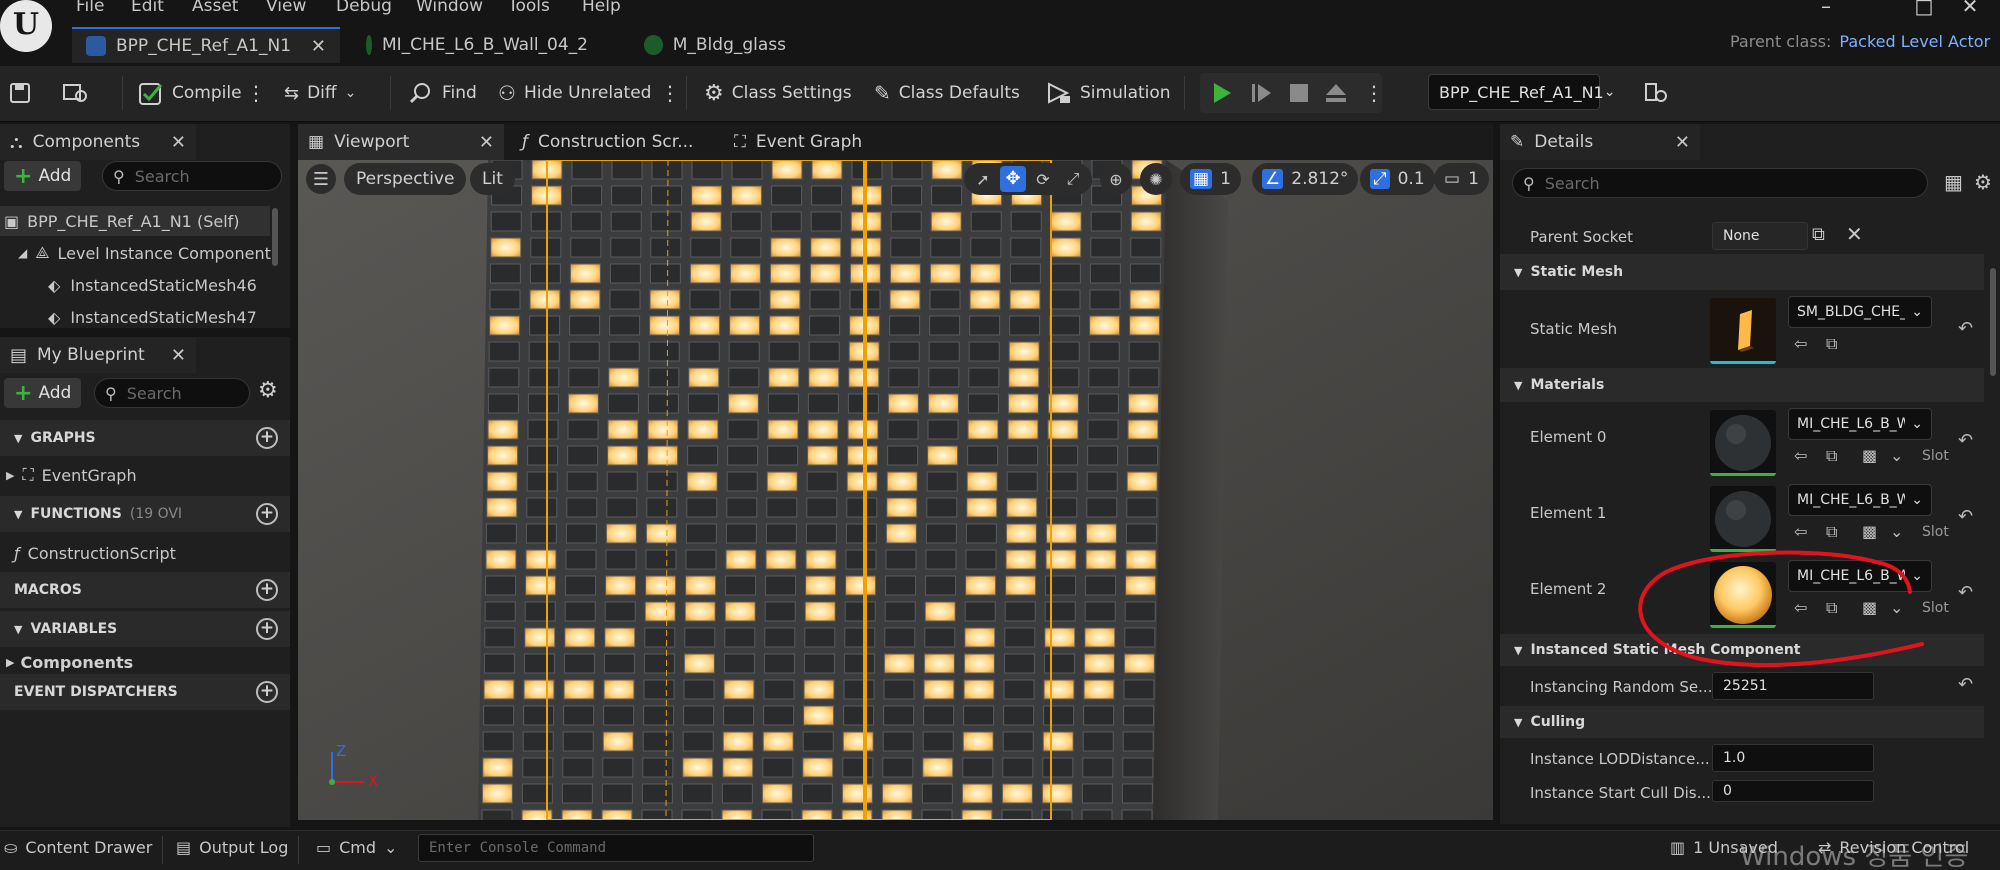  I want to click on more-options-icon: ⋮, so click(670, 93).